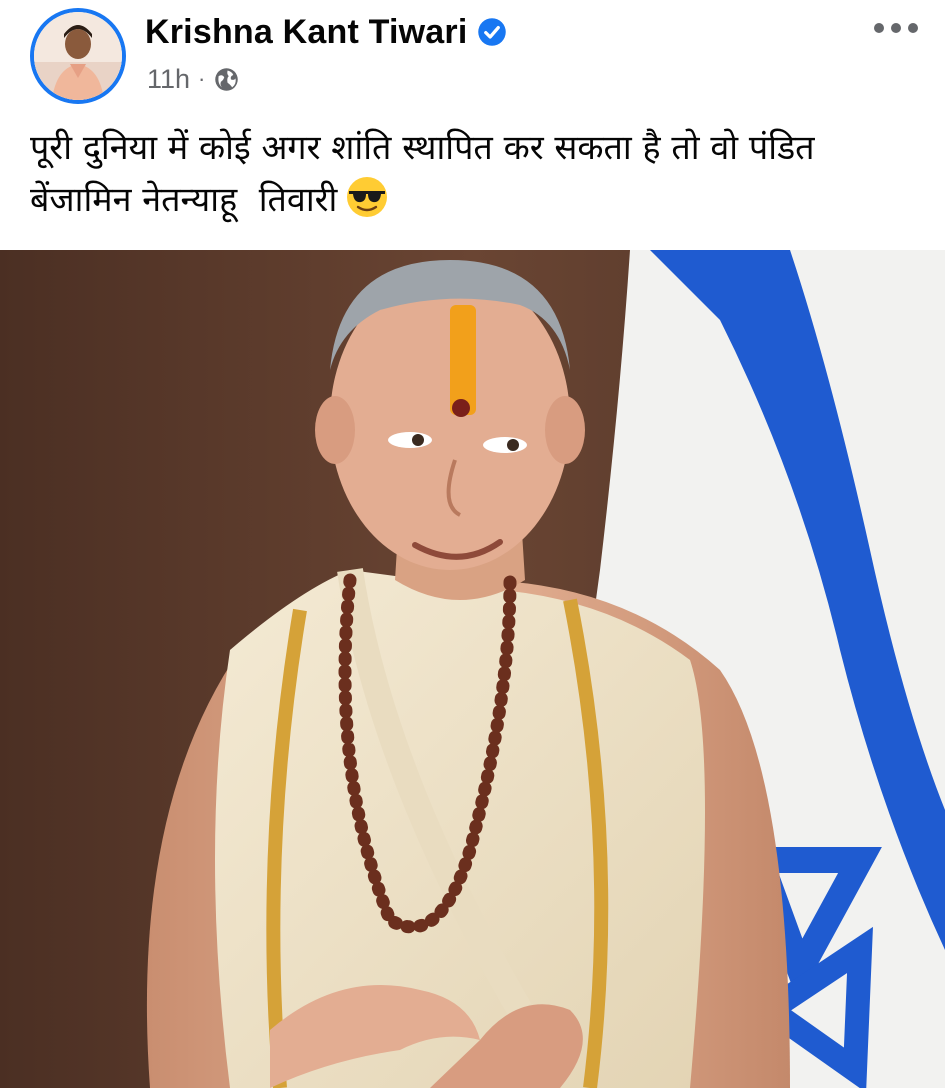 The image size is (945, 1088). I want to click on author-avatar, so click(78, 56).